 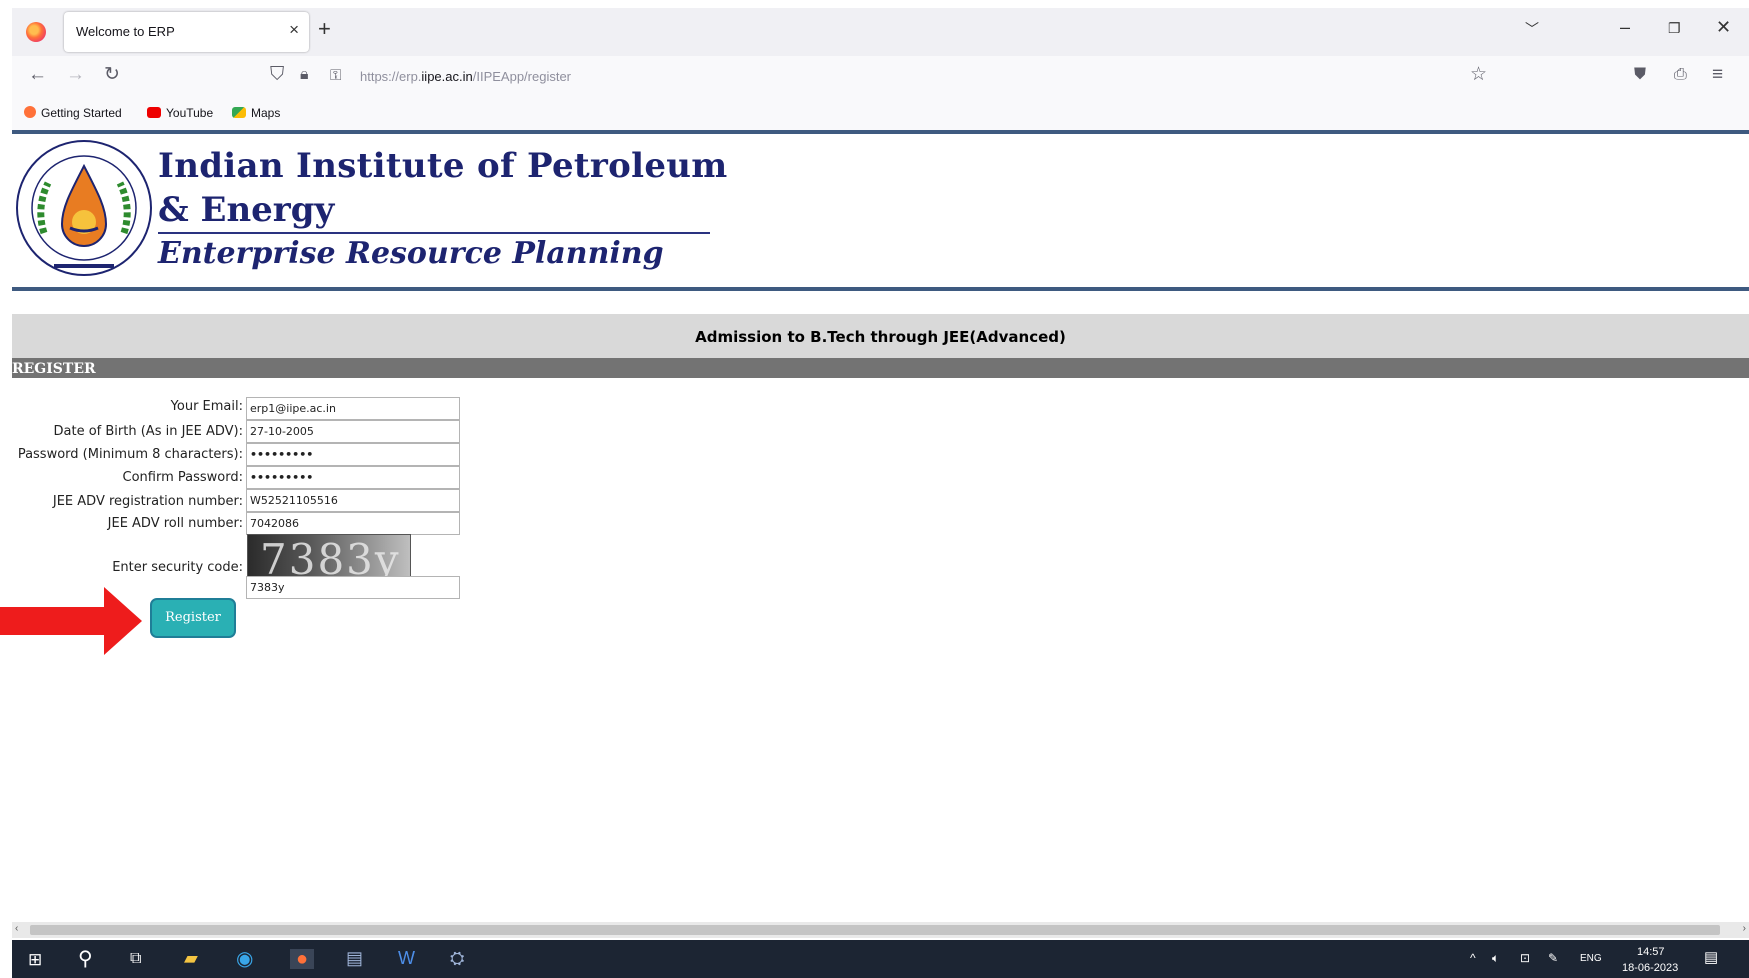 What do you see at coordinates (391, 76) in the screenshot?
I see `url-prefix: https://erp.` at bounding box center [391, 76].